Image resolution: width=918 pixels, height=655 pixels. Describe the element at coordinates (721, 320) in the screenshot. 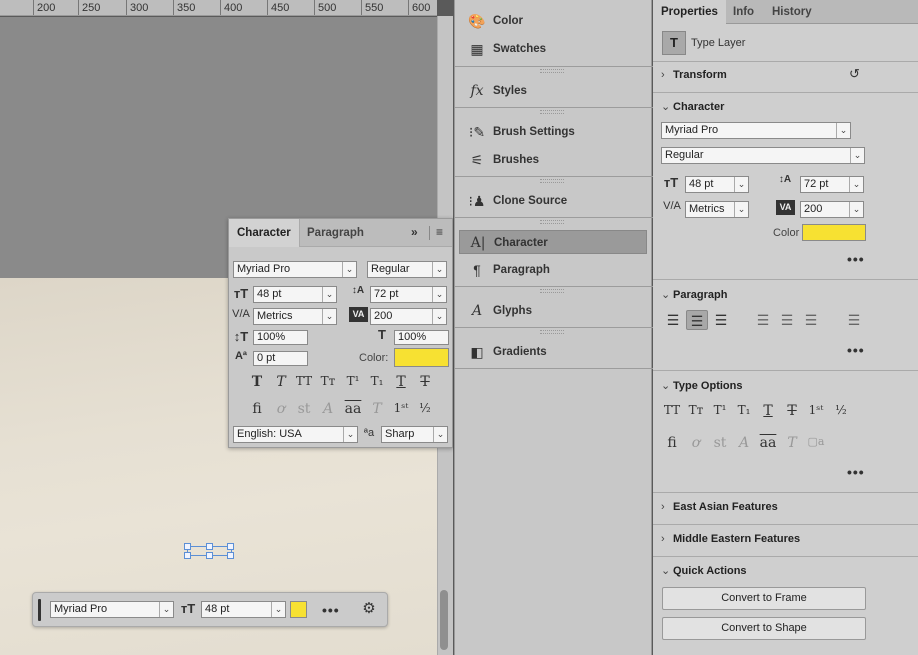

I see `align-right-icon: ☰` at that location.